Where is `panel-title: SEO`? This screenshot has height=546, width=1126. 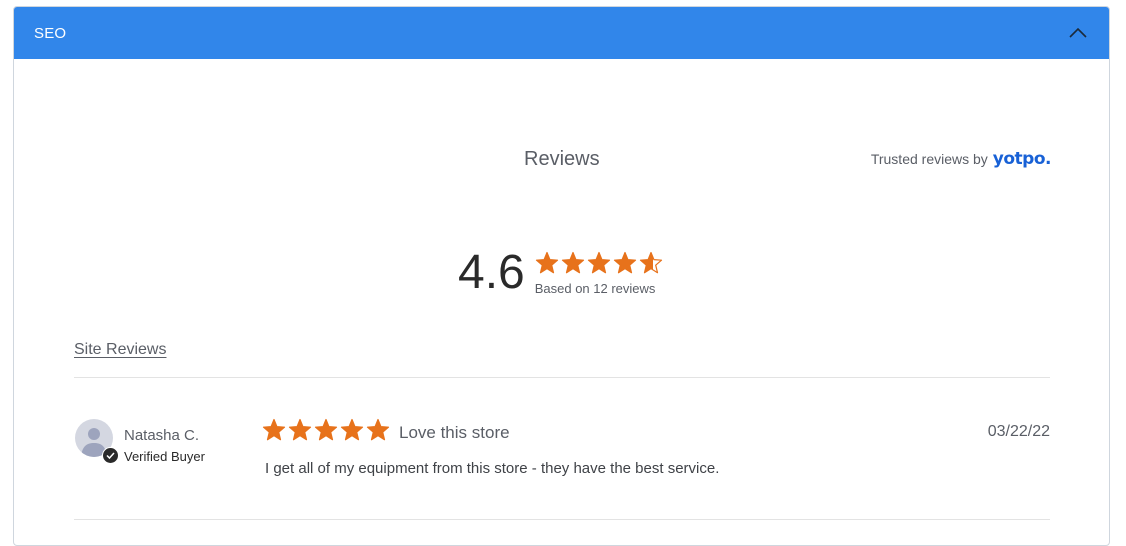 panel-title: SEO is located at coordinates (50, 33).